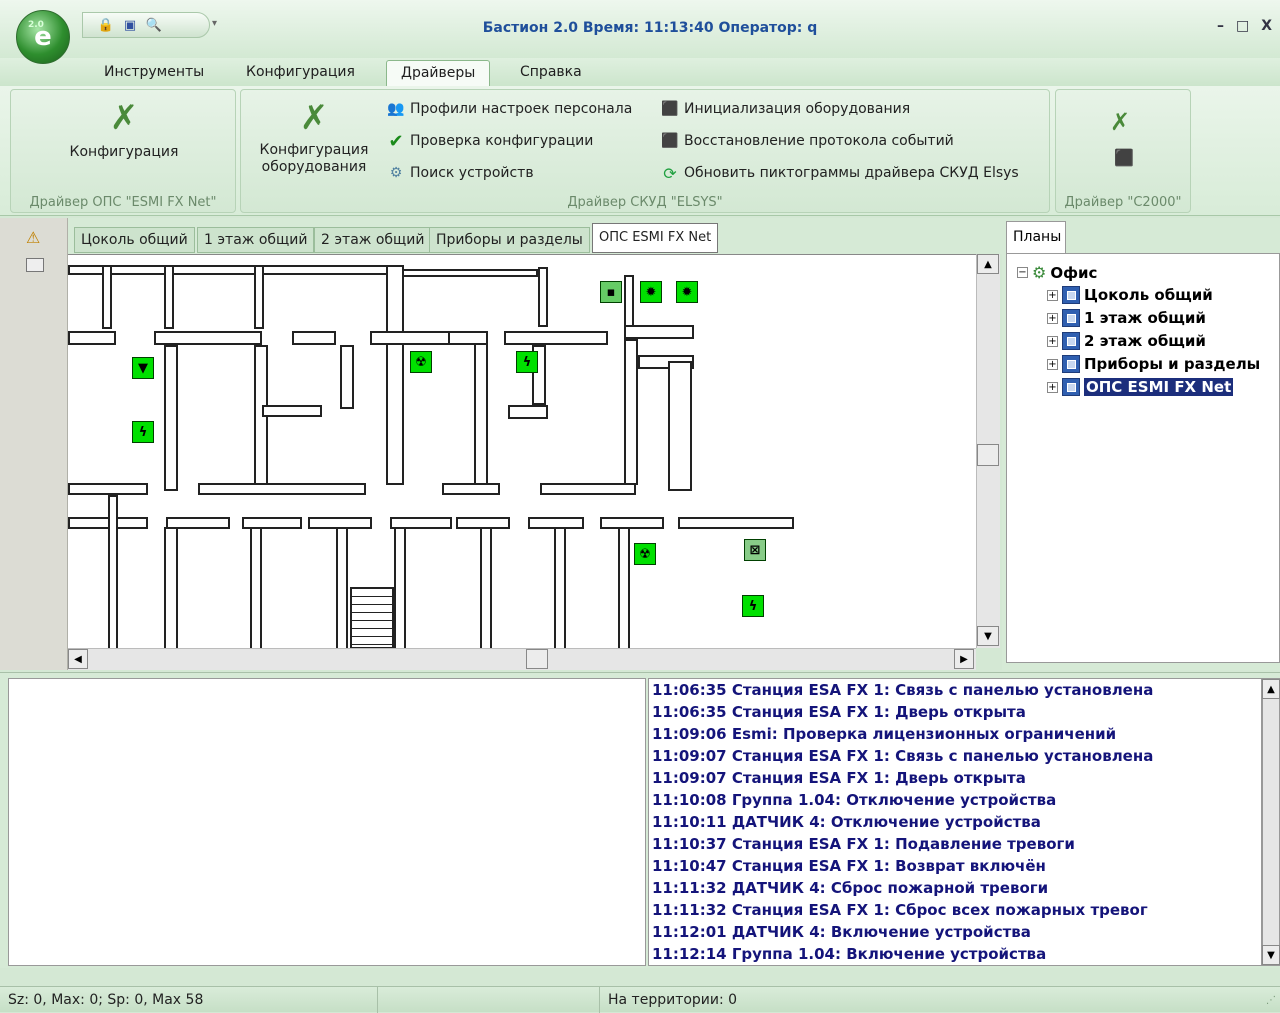  What do you see at coordinates (755, 550) in the screenshot?
I see `disabled-device-icon: ⊠` at bounding box center [755, 550].